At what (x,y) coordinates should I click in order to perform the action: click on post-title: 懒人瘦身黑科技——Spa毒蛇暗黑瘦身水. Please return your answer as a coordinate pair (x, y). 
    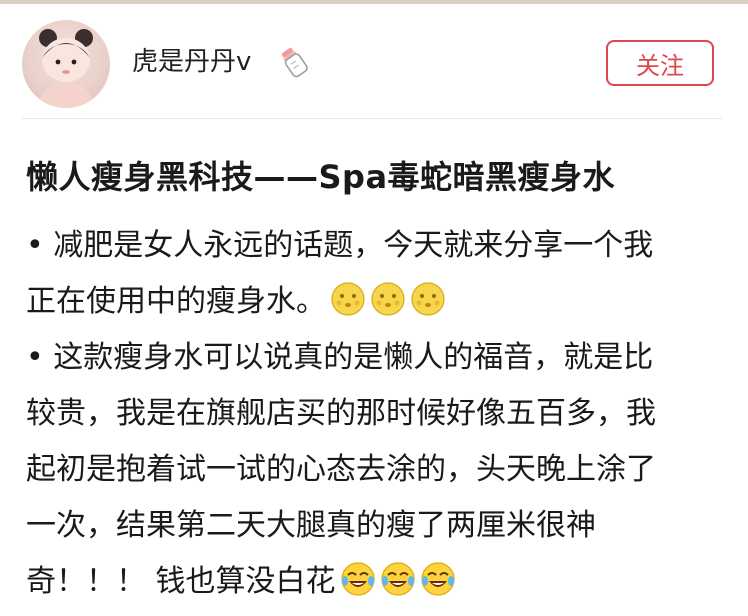
    Looking at the image, I should click on (321, 177).